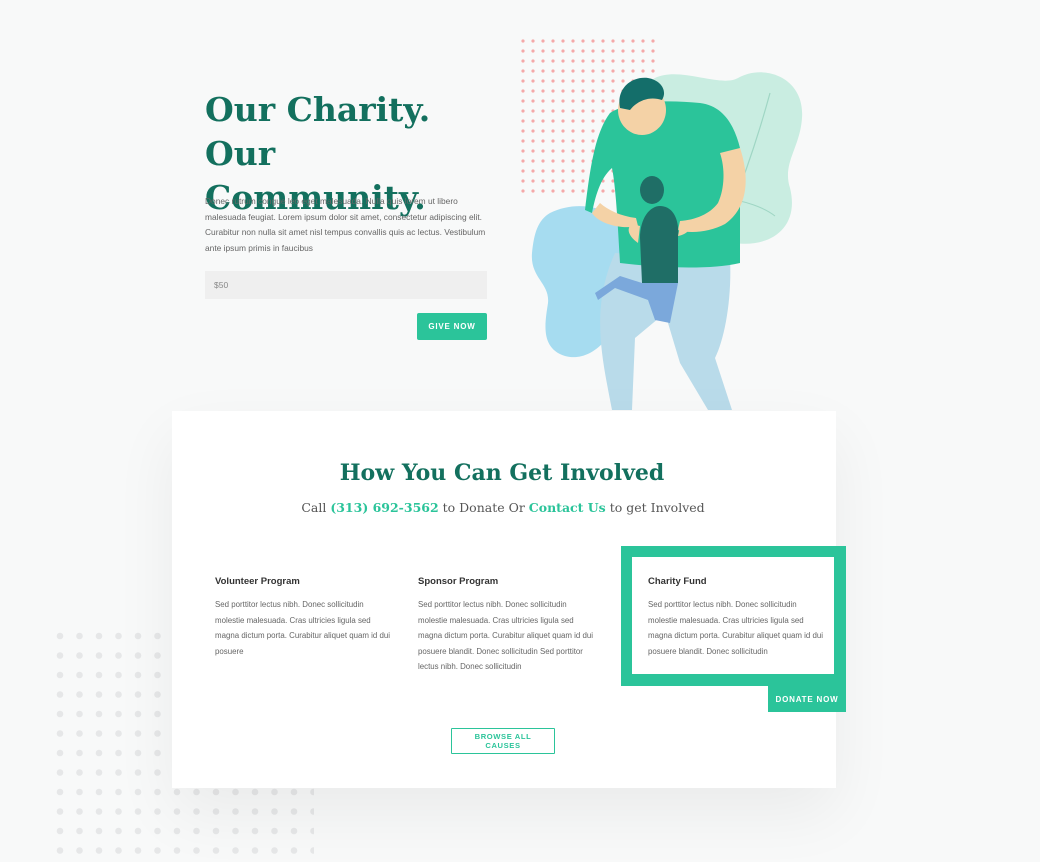 This screenshot has width=1040, height=862. Describe the element at coordinates (458, 581) in the screenshot. I see `sponsor-program-title: Sponsor Program` at that location.